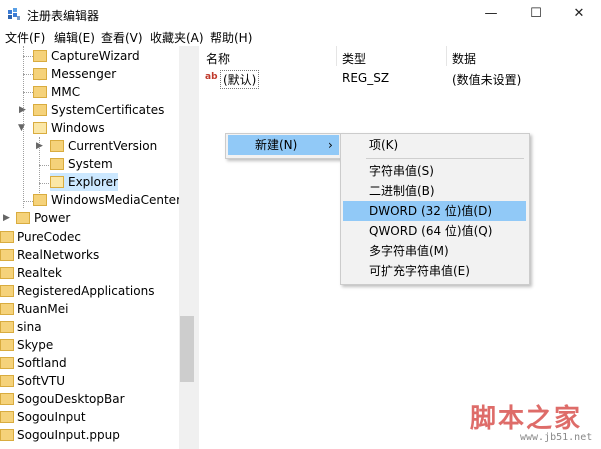 The image size is (601, 449). What do you see at coordinates (240, 79) in the screenshot?
I see `value-row-name: (默认)` at bounding box center [240, 79].